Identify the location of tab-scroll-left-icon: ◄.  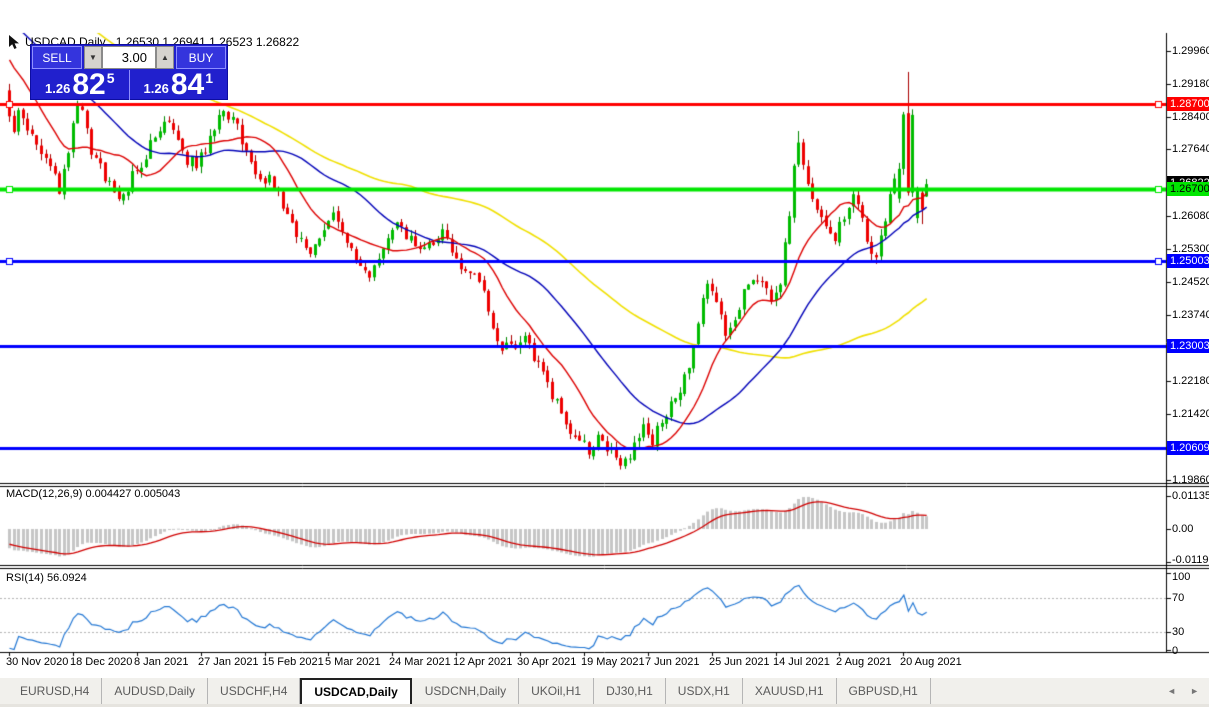
(1171, 691).